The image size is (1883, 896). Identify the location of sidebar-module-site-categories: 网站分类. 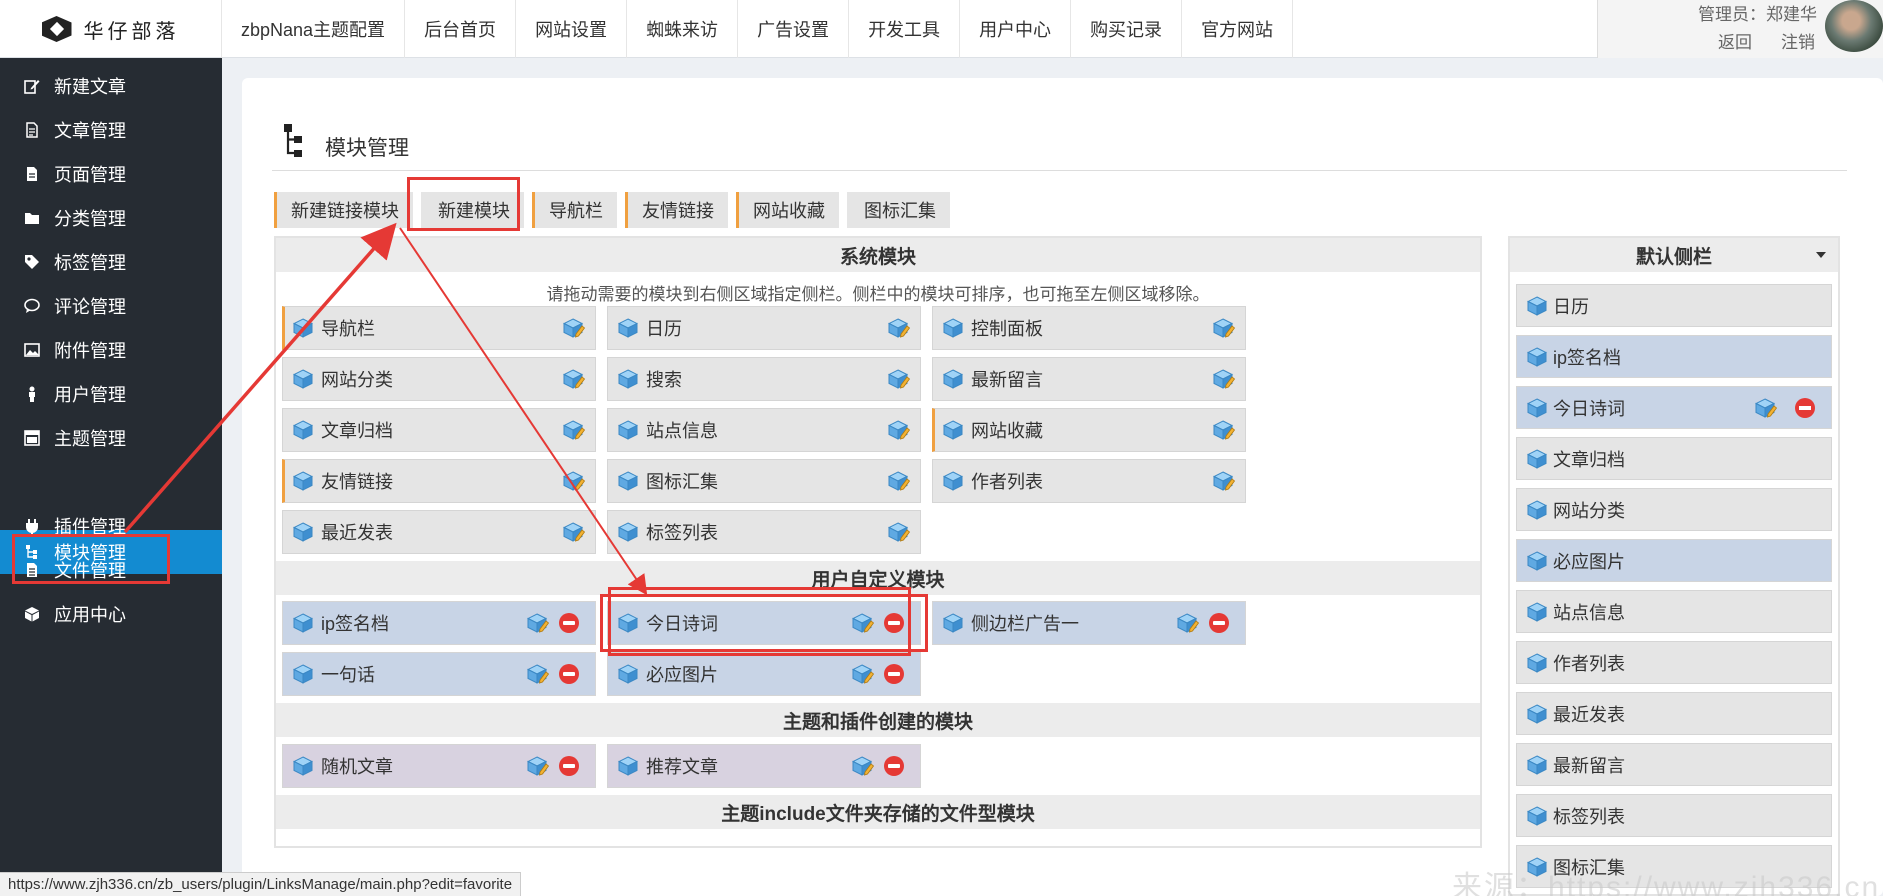
(1674, 509).